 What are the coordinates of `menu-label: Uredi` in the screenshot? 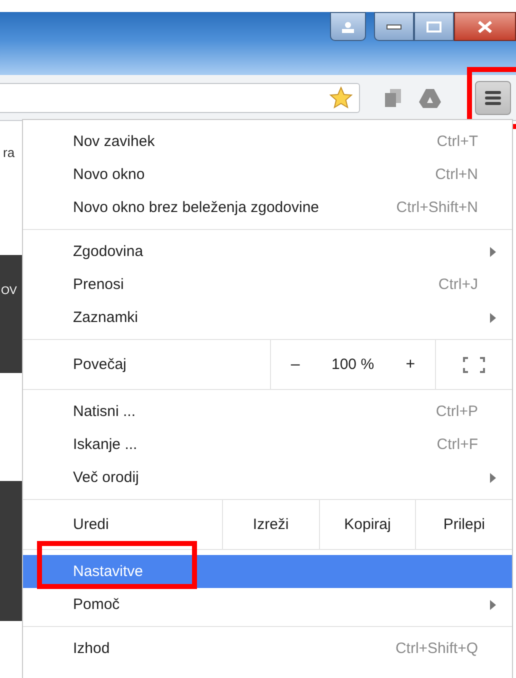 It's located at (91, 525).